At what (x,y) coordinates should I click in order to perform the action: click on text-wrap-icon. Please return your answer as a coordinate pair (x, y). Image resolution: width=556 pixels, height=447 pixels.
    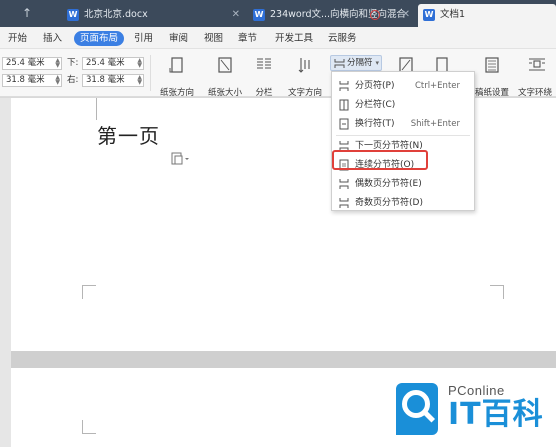
    Looking at the image, I should click on (537, 64).